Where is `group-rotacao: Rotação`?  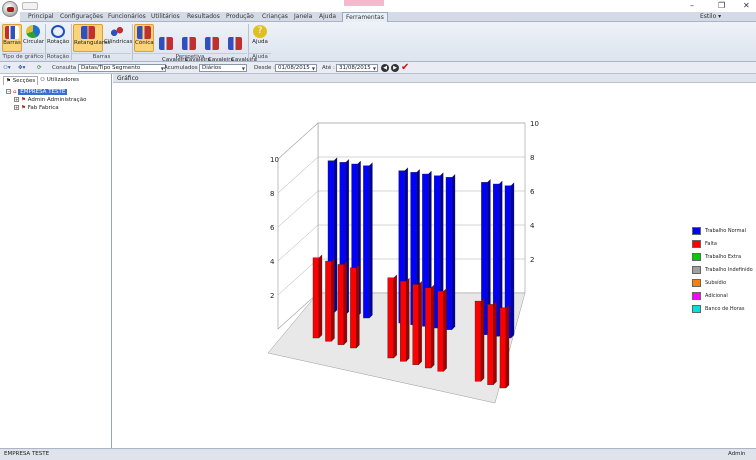
group-rotacao: Rotação is located at coordinates (58, 56).